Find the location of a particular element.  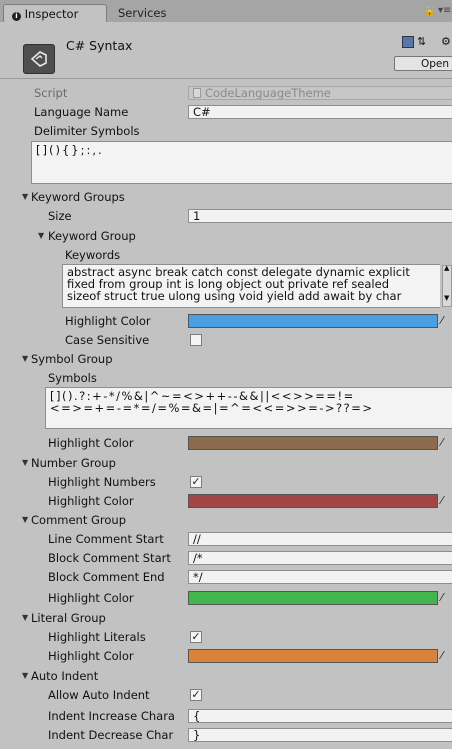

highlight-literals-checkbox: ✓ is located at coordinates (196, 637).